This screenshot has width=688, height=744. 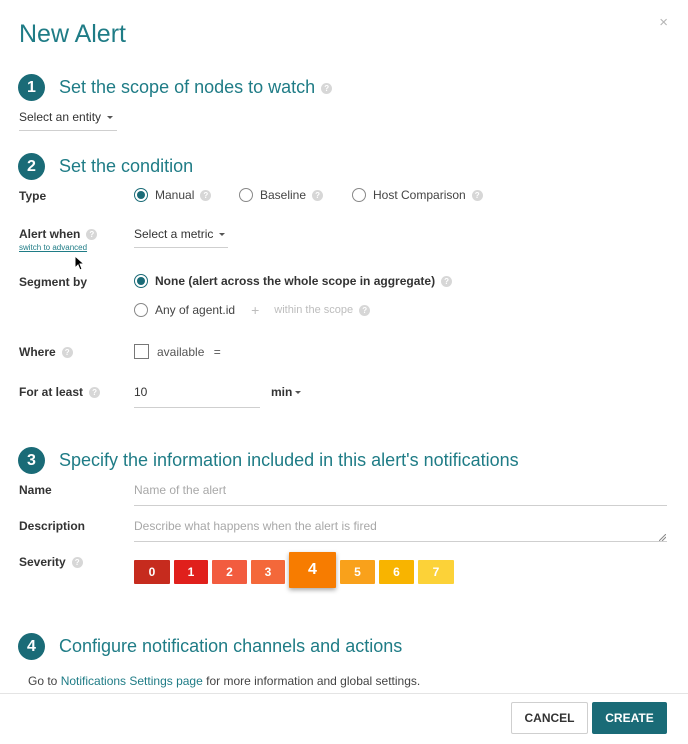 I want to click on where-field: available =, so click(x=189, y=352).